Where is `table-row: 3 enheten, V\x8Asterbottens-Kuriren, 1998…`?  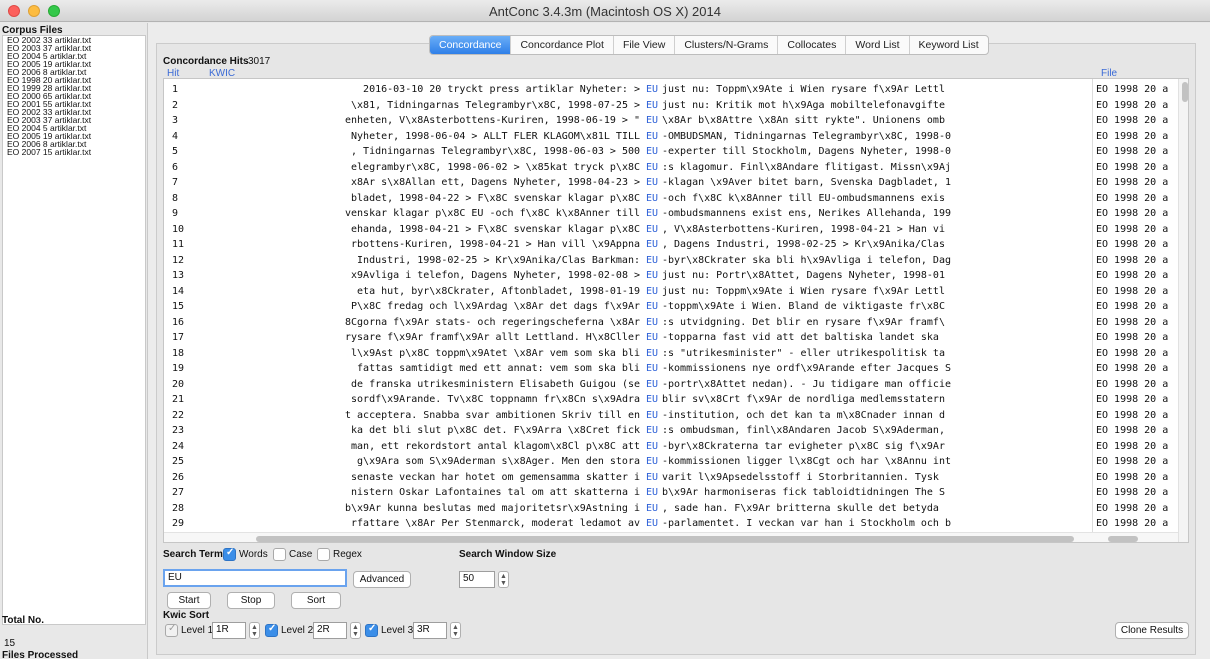
table-row: 3 enheten, V\x8Asterbottens-Kuriren, 1998… is located at coordinates (670, 121).